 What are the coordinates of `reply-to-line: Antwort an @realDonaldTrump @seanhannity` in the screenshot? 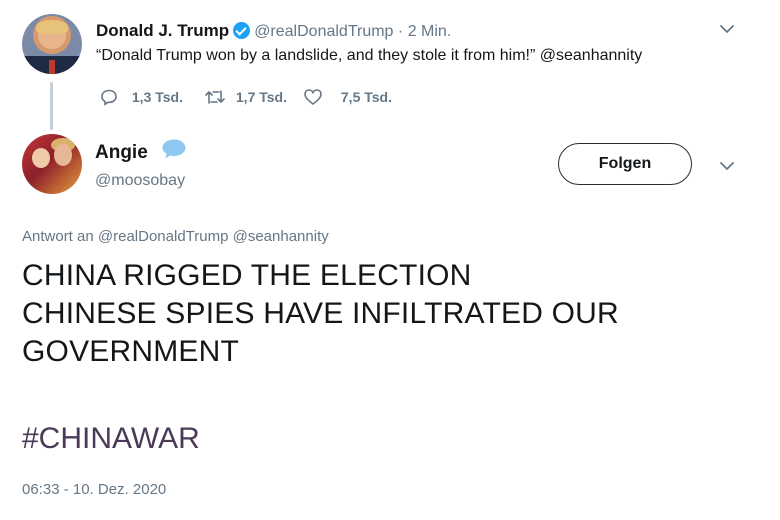 It's located at (175, 236).